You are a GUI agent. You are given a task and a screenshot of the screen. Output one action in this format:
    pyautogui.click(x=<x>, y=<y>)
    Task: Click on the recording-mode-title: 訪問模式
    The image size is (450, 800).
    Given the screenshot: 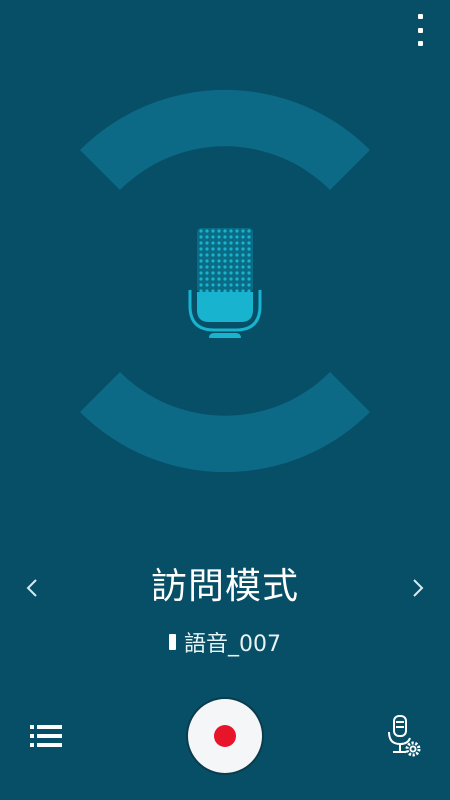 What is the action you would take?
    pyautogui.click(x=224, y=586)
    